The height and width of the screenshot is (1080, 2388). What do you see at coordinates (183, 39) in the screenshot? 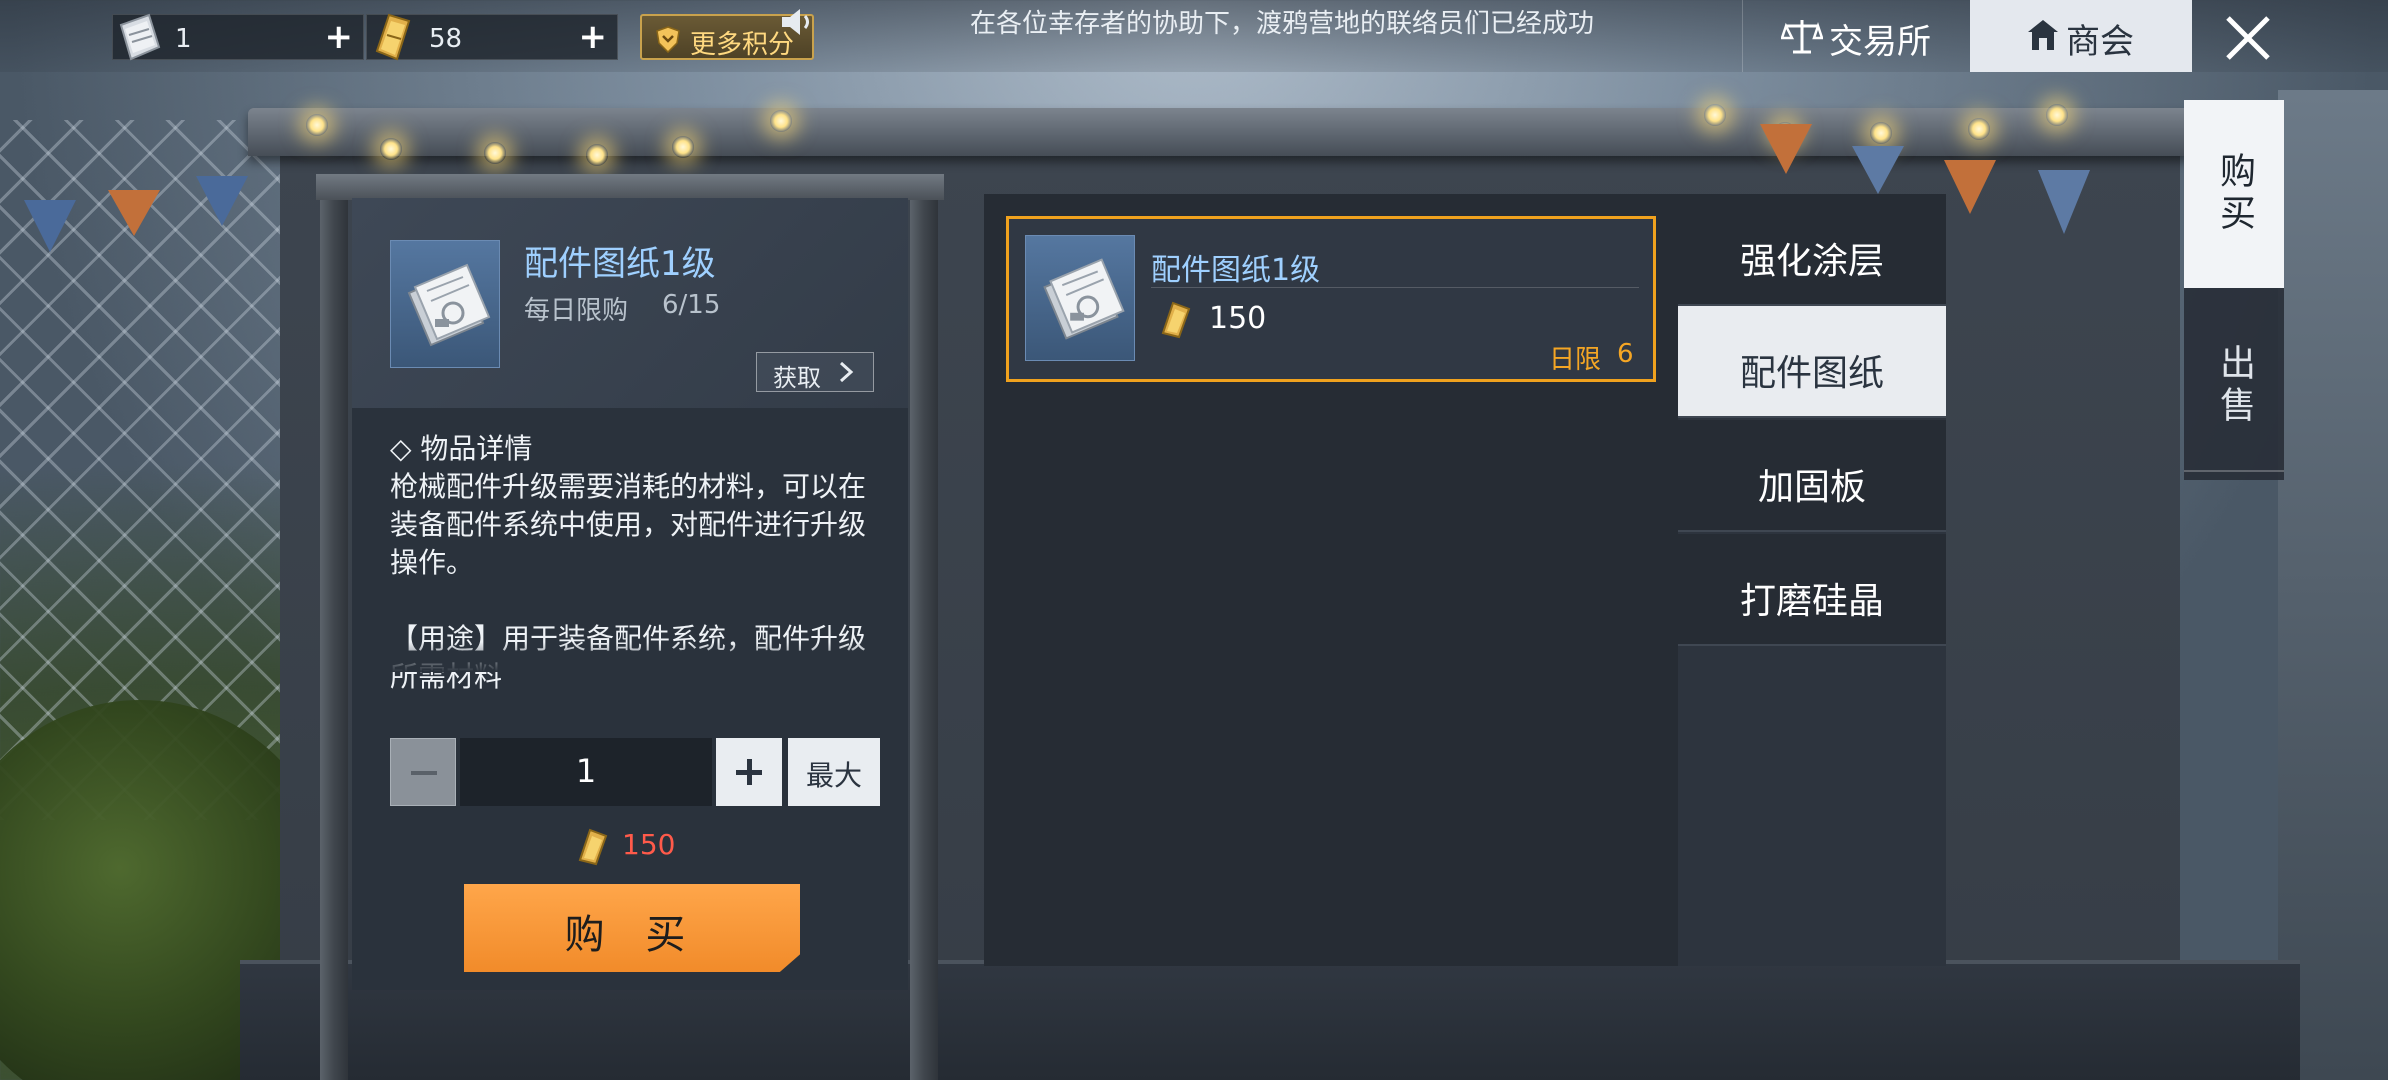
I see `currency-blueprint-value: 1` at bounding box center [183, 39].